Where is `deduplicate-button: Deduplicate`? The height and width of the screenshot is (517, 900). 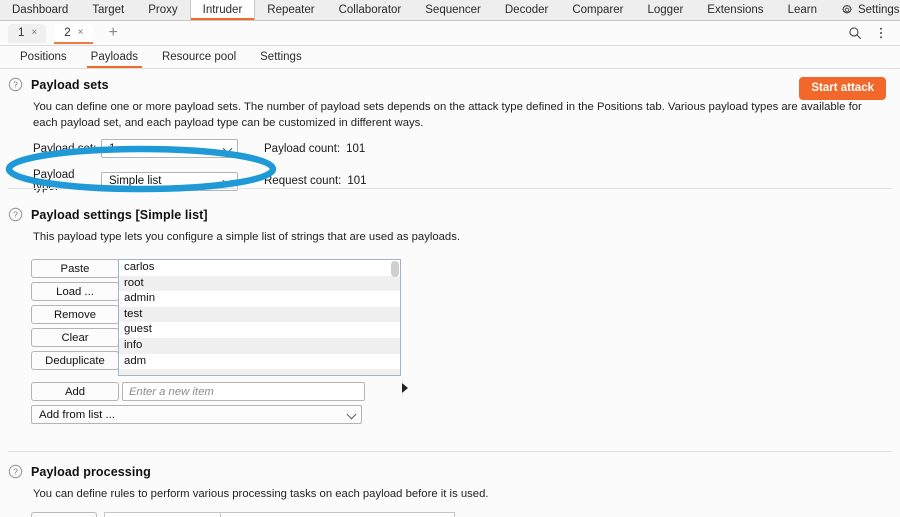
deduplicate-button: Deduplicate is located at coordinates (75, 360).